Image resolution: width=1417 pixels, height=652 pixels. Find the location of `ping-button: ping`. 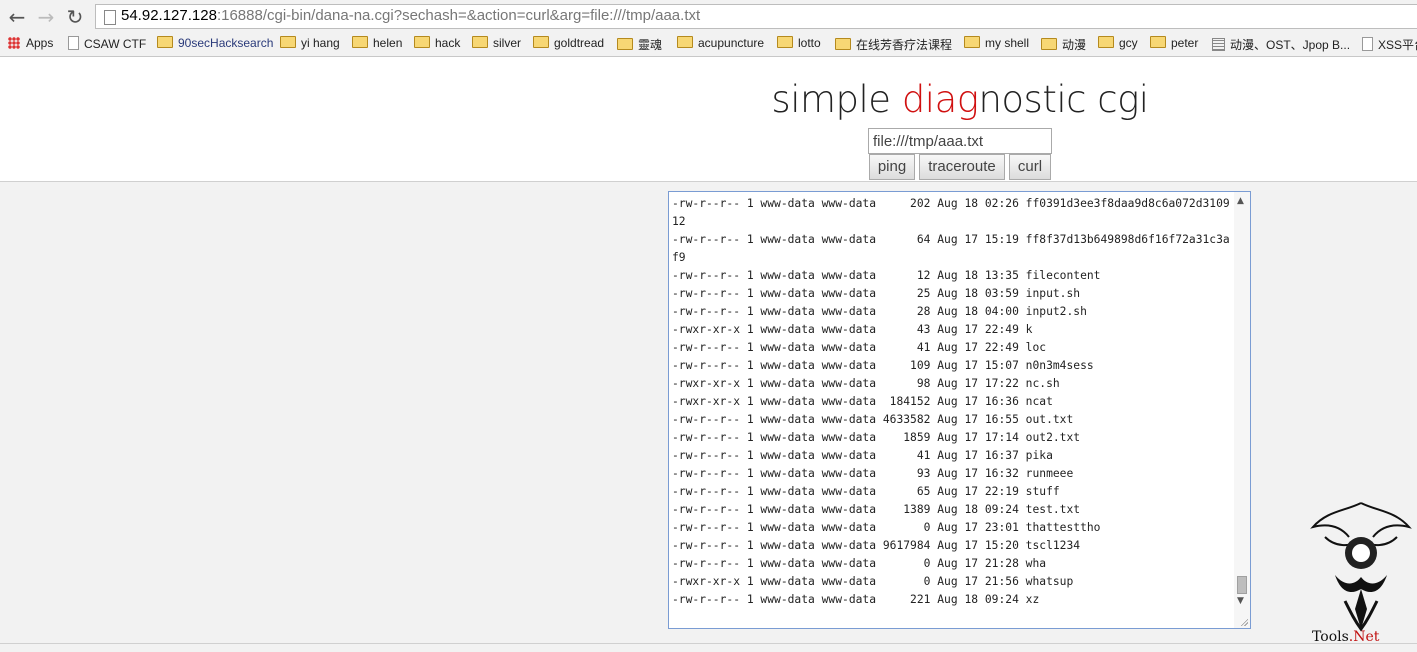

ping-button: ping is located at coordinates (892, 167).